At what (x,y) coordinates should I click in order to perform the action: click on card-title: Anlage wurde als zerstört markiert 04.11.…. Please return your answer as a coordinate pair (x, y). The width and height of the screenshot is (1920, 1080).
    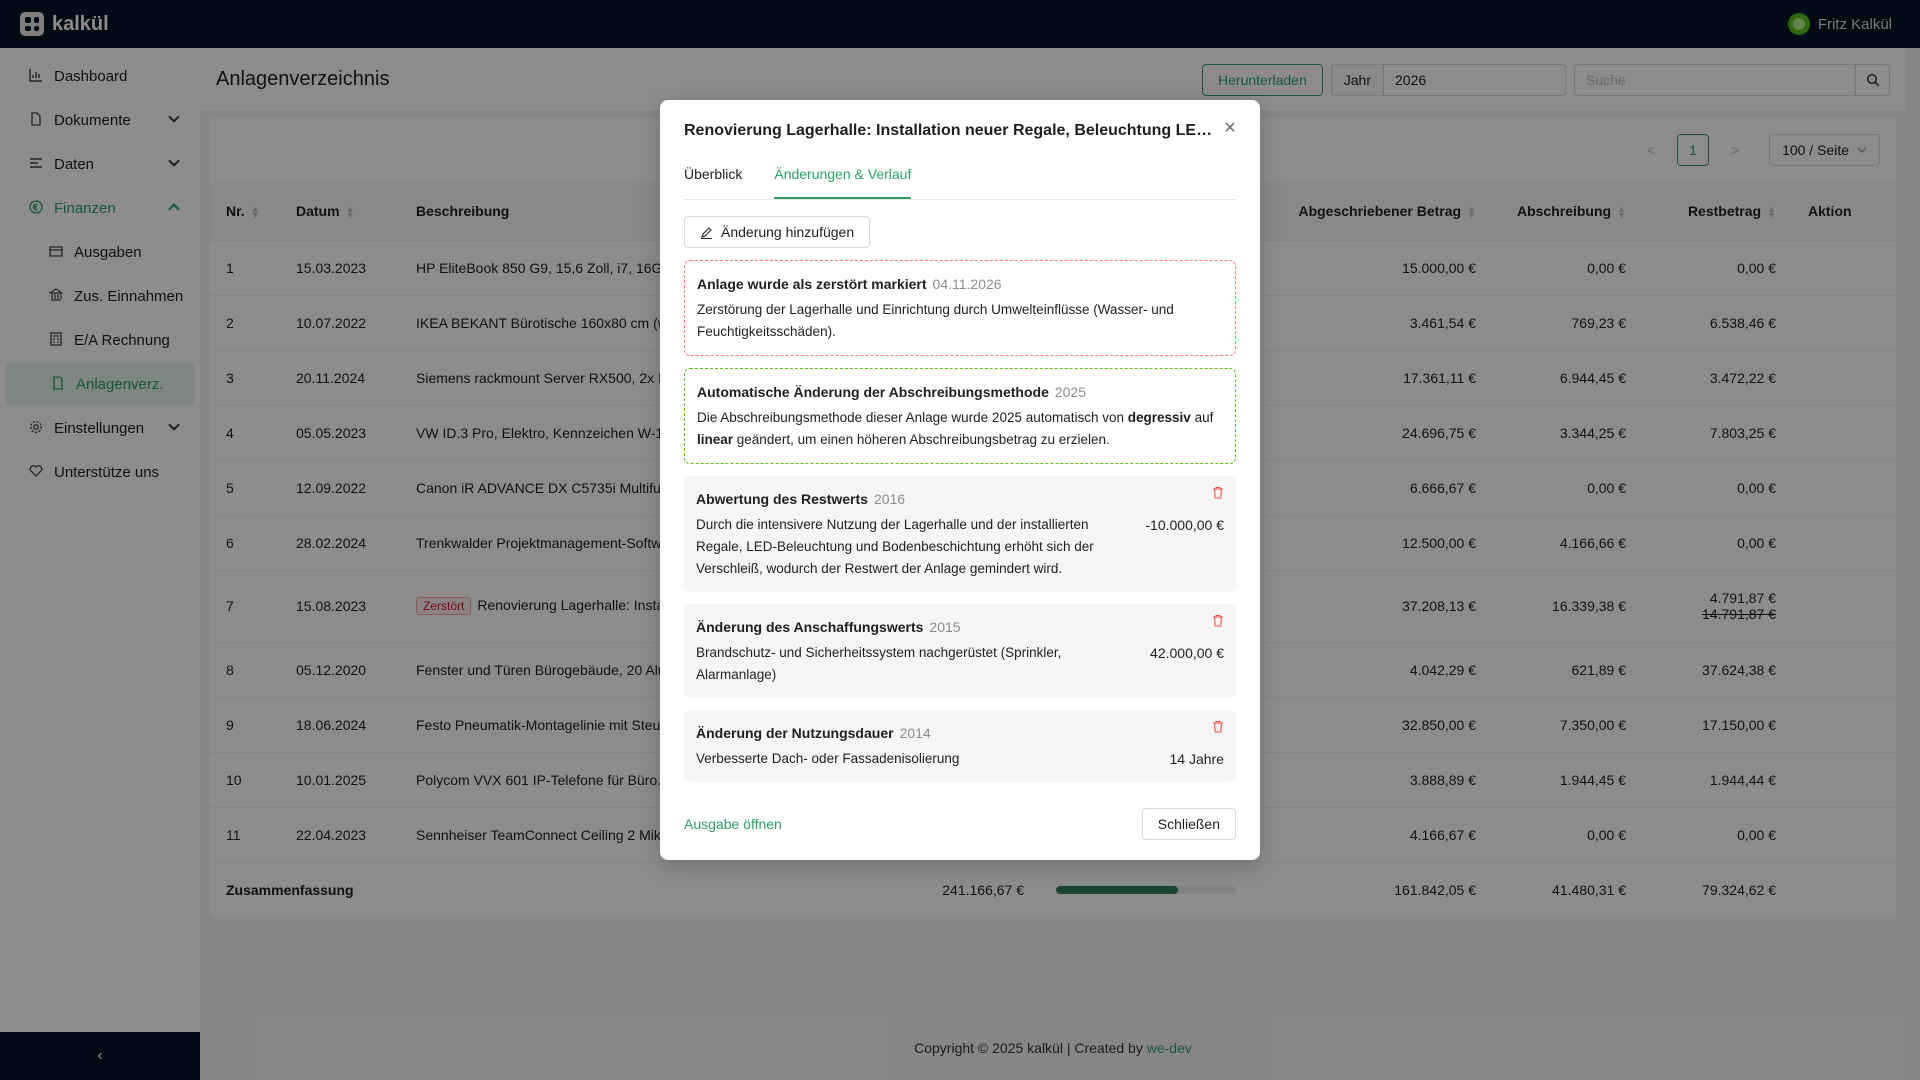
    Looking at the image, I should click on (960, 284).